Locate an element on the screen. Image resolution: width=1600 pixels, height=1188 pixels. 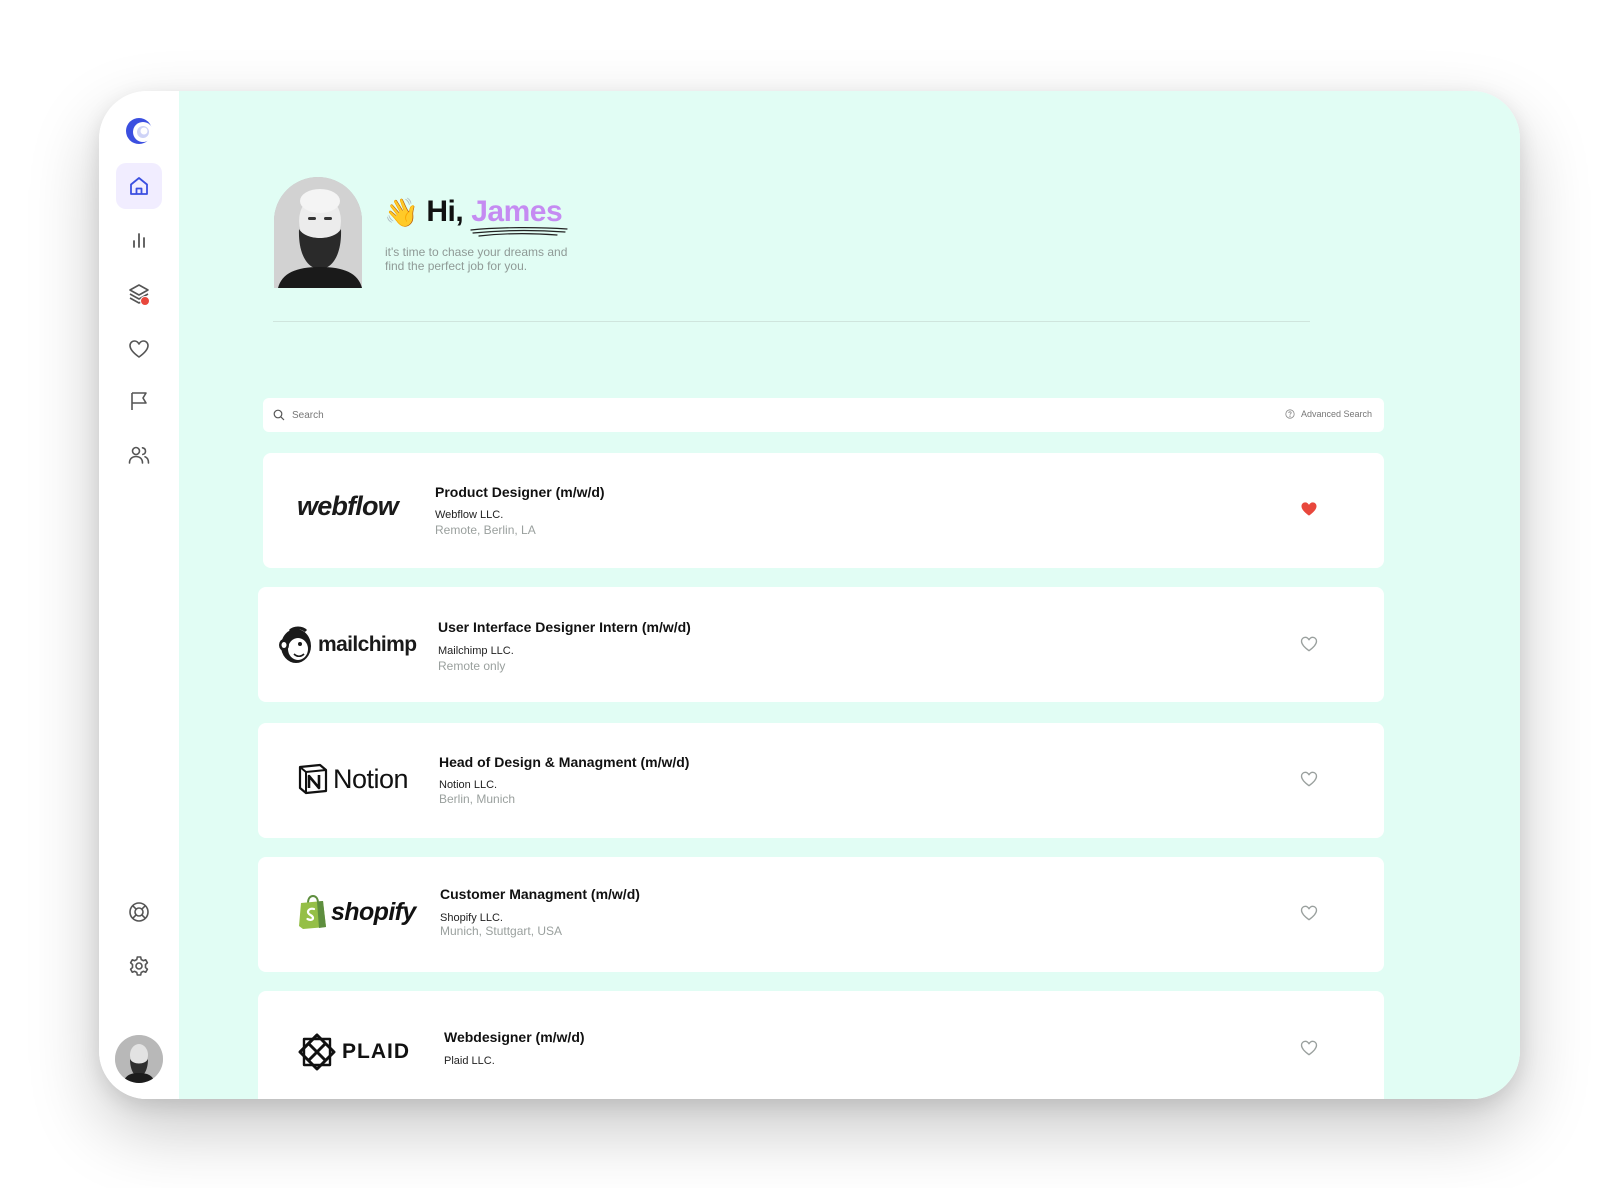
advanced-search-link: Advanced Search is located at coordinates (1328, 414).